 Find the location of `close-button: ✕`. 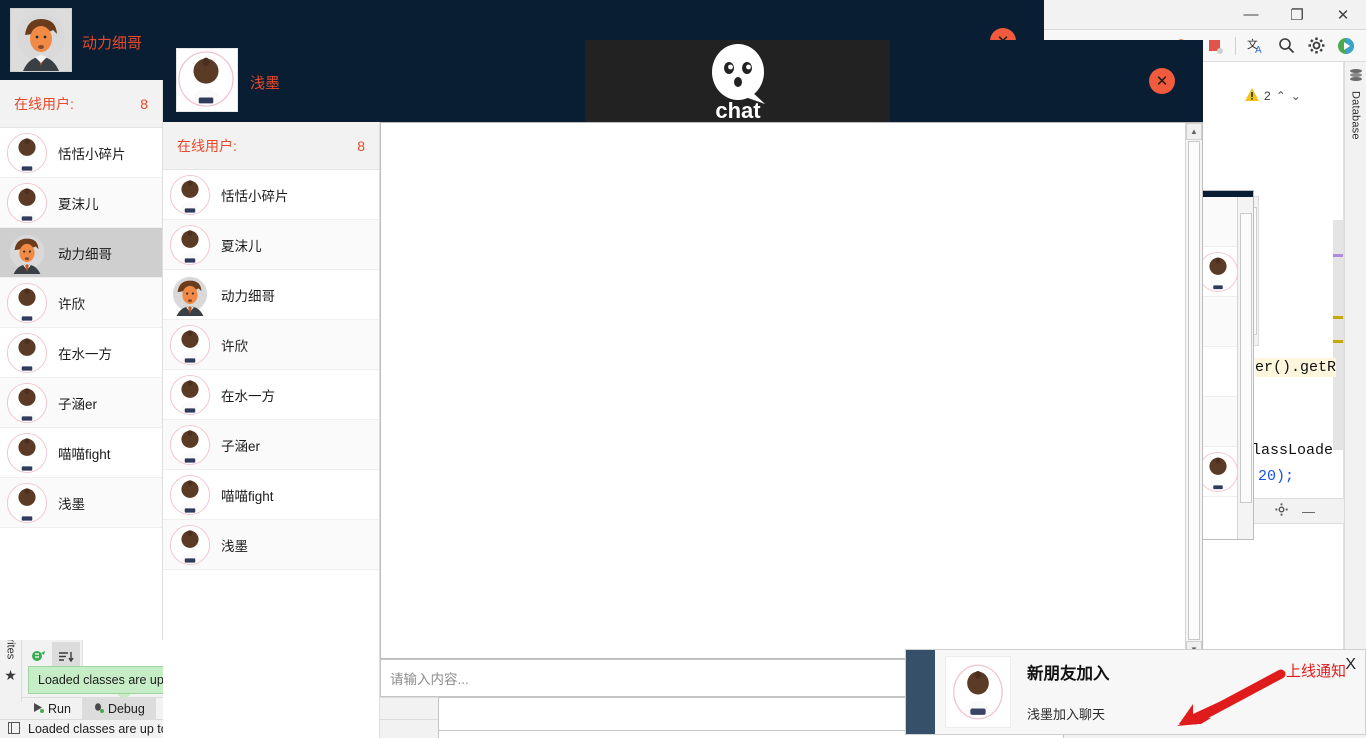

close-button: ✕ is located at coordinates (1162, 81).